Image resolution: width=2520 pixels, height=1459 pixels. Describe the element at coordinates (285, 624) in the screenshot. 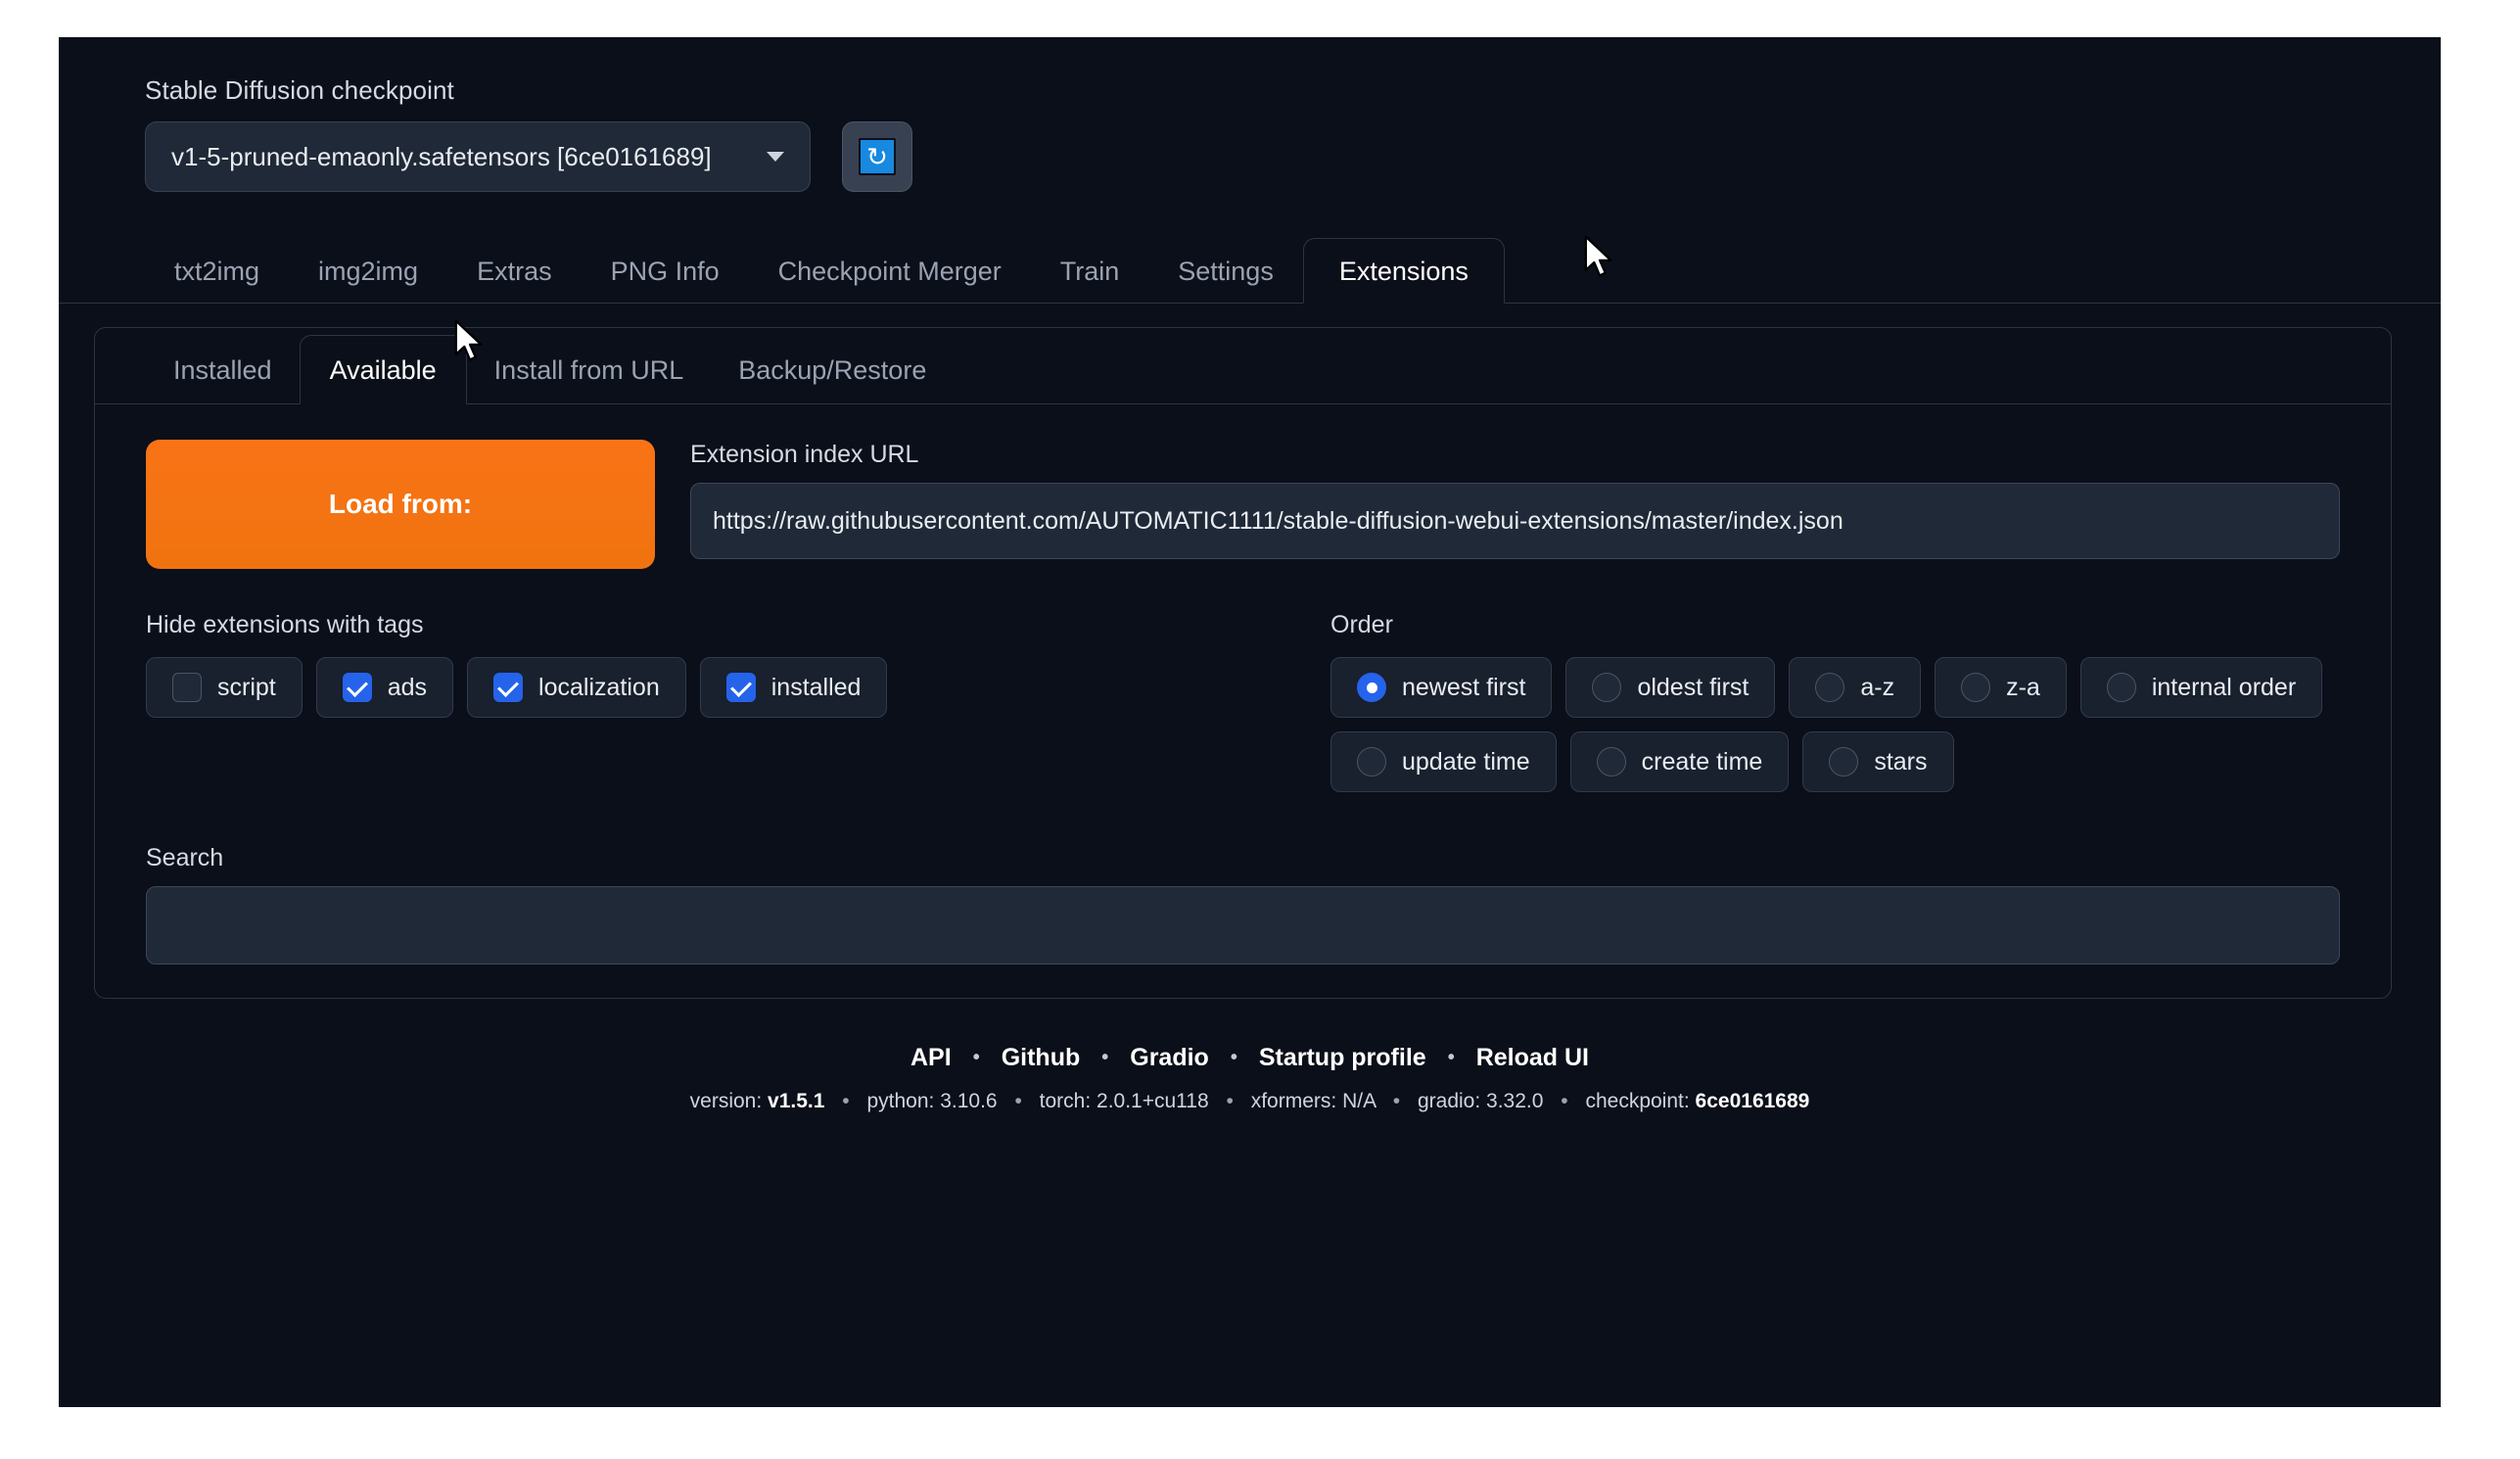

I see `hide-tags-label: Hide extensions with tags` at that location.